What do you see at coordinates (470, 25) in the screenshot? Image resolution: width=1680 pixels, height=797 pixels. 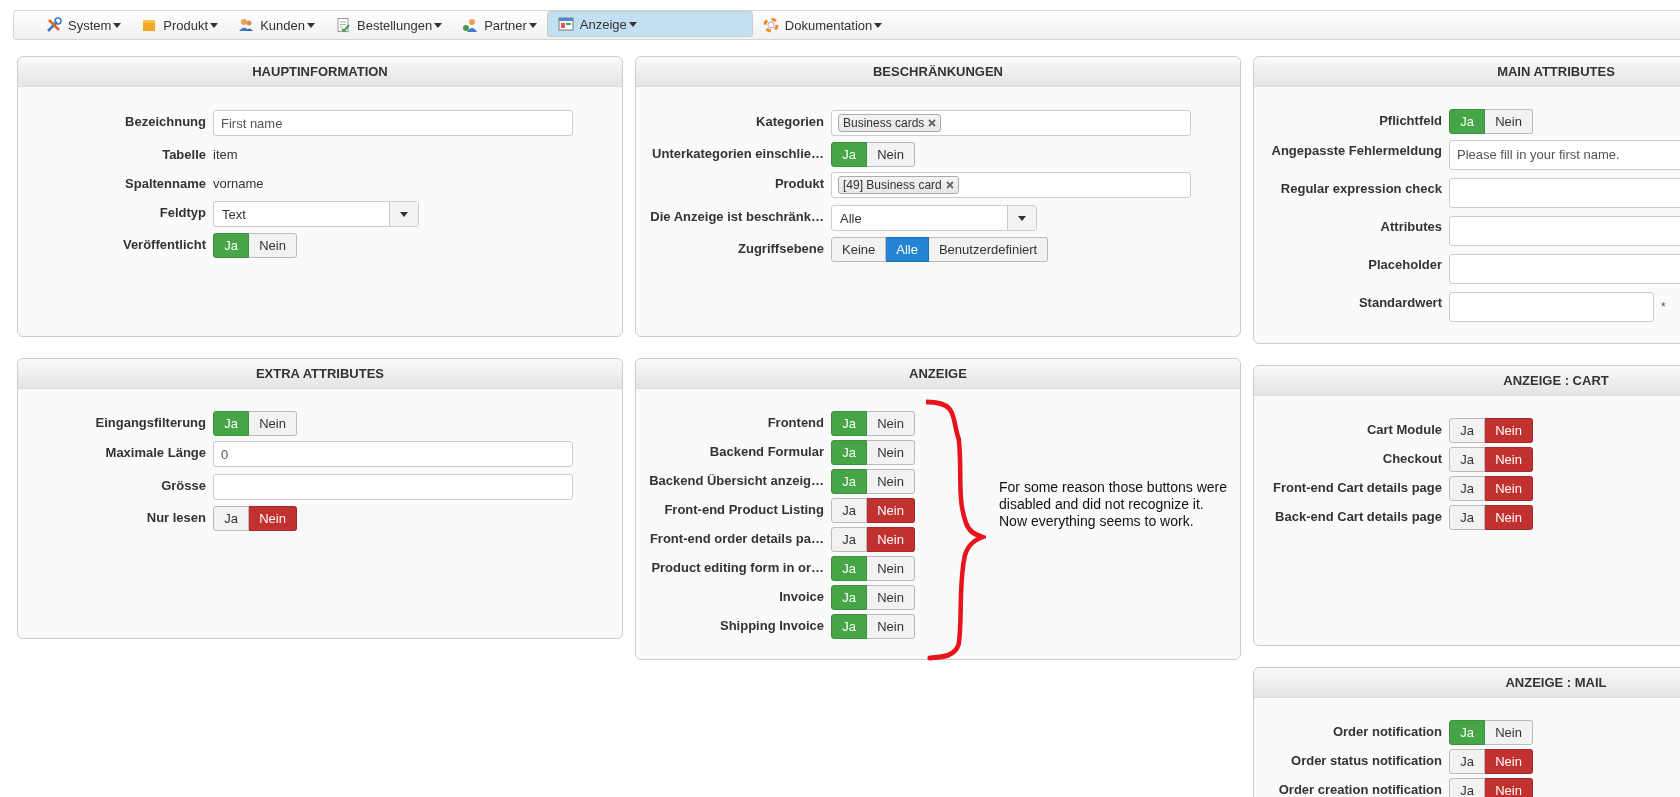 I see `people-icon` at bounding box center [470, 25].